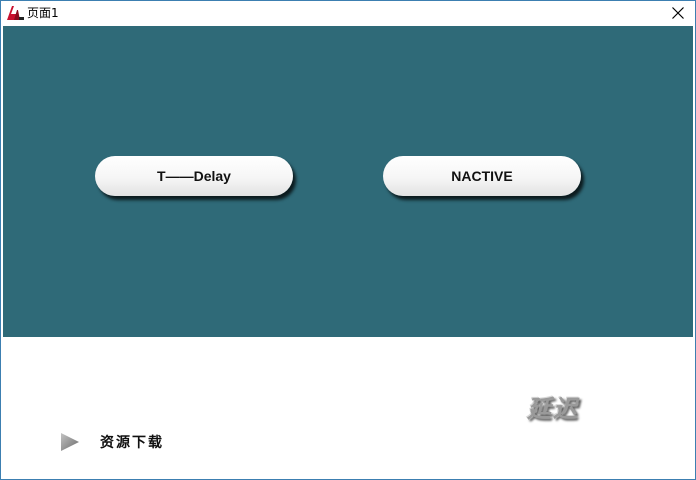  What do you see at coordinates (348, 13) in the screenshot?
I see `title-bar: 页面1` at bounding box center [348, 13].